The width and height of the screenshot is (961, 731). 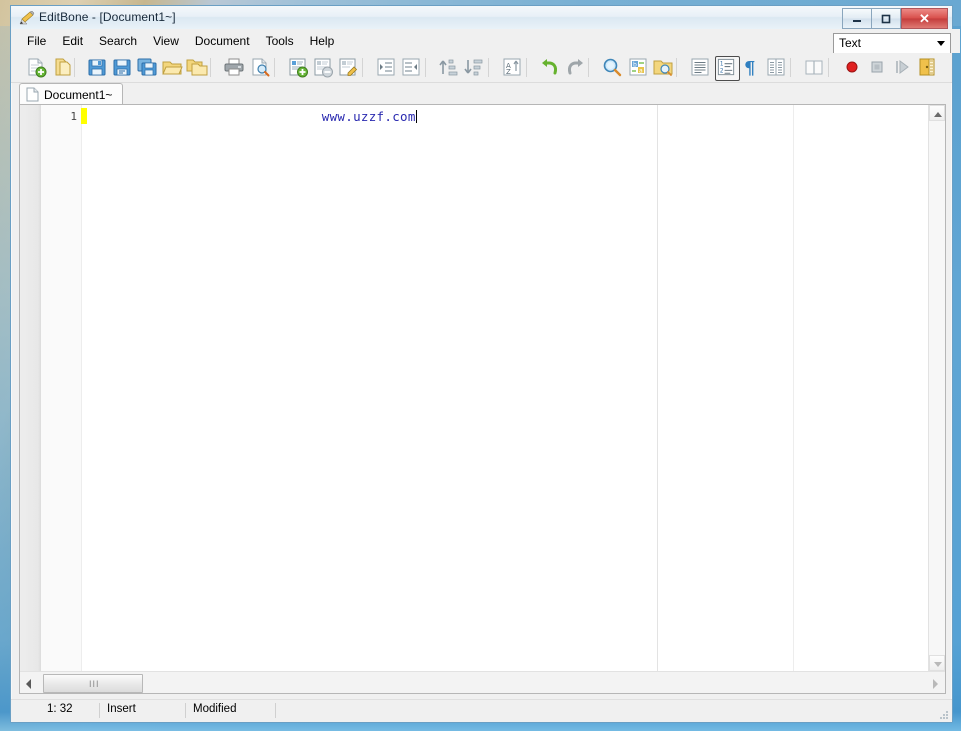 What do you see at coordinates (411, 67) in the screenshot?
I see `indent-decrease-icon` at bounding box center [411, 67].